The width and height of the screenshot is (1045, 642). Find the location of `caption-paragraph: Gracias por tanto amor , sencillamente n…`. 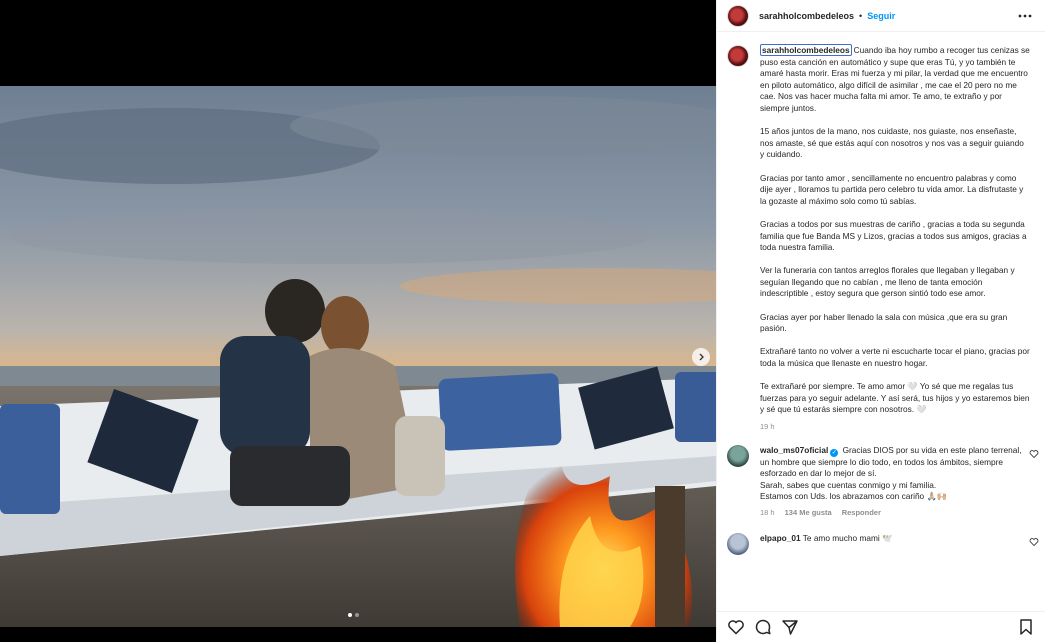

caption-paragraph: Gracias por tanto amor , sencillamente n… is located at coordinates (892, 189).